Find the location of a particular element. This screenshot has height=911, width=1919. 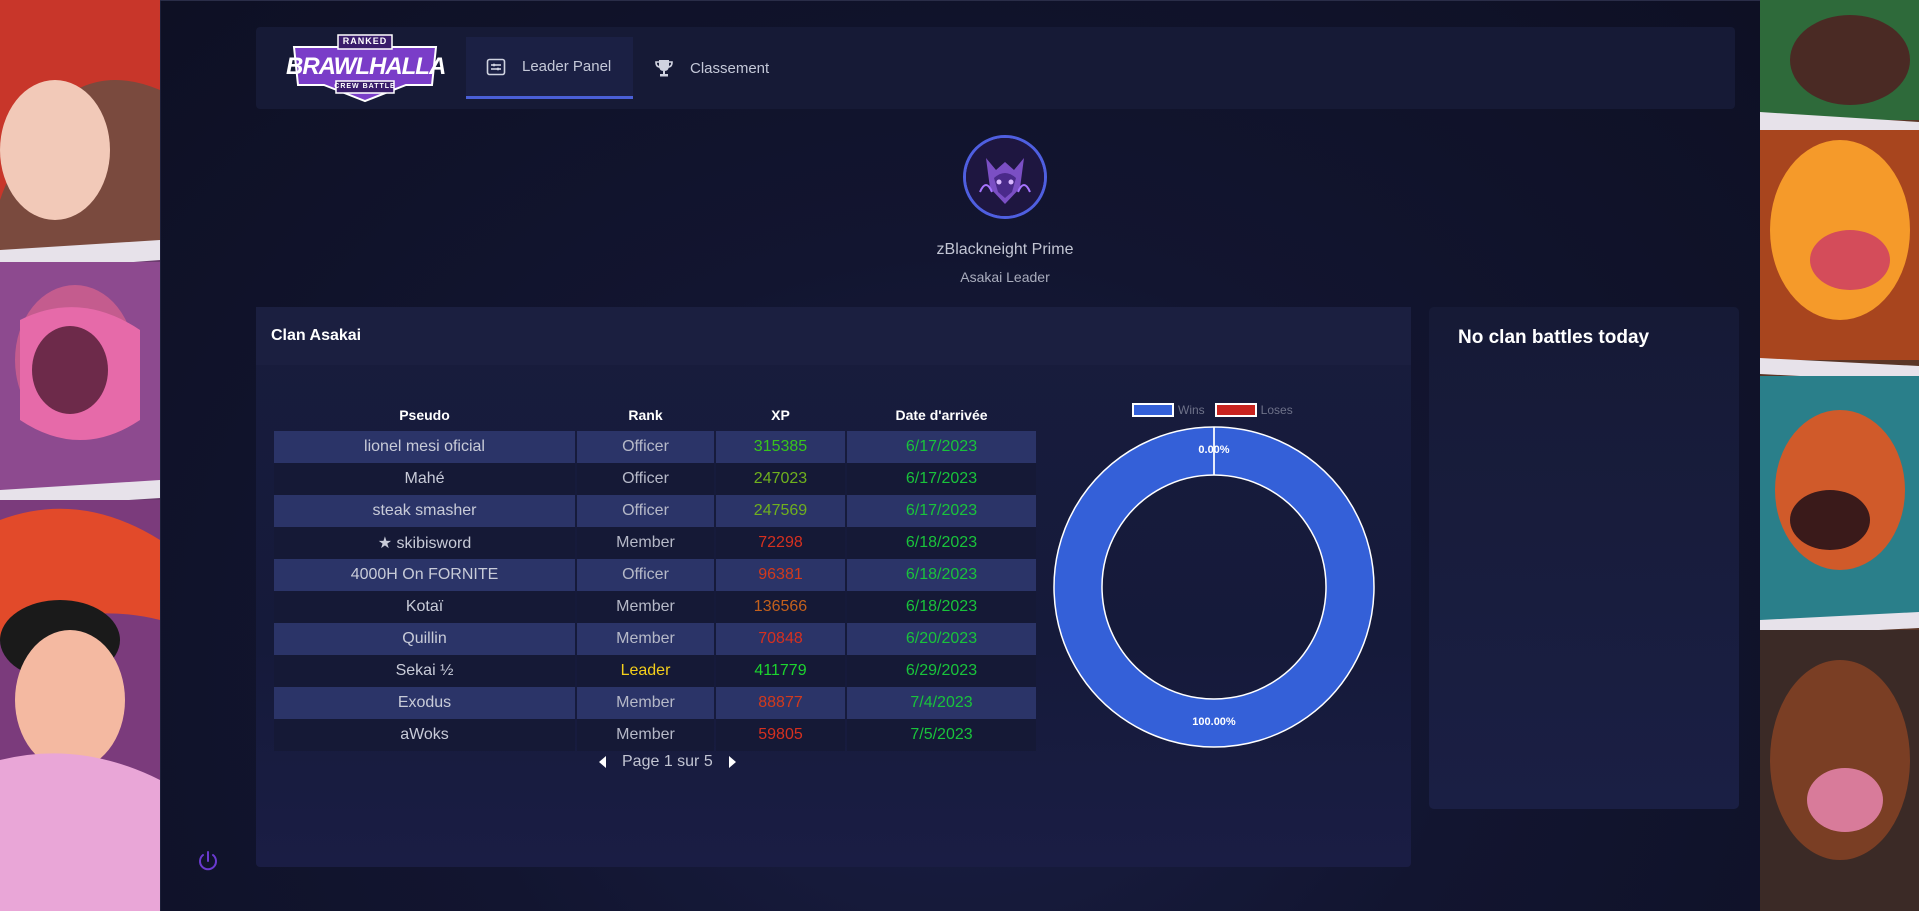

table-row: aWoks Member 59805 7/5/2023 is located at coordinates (655, 735).